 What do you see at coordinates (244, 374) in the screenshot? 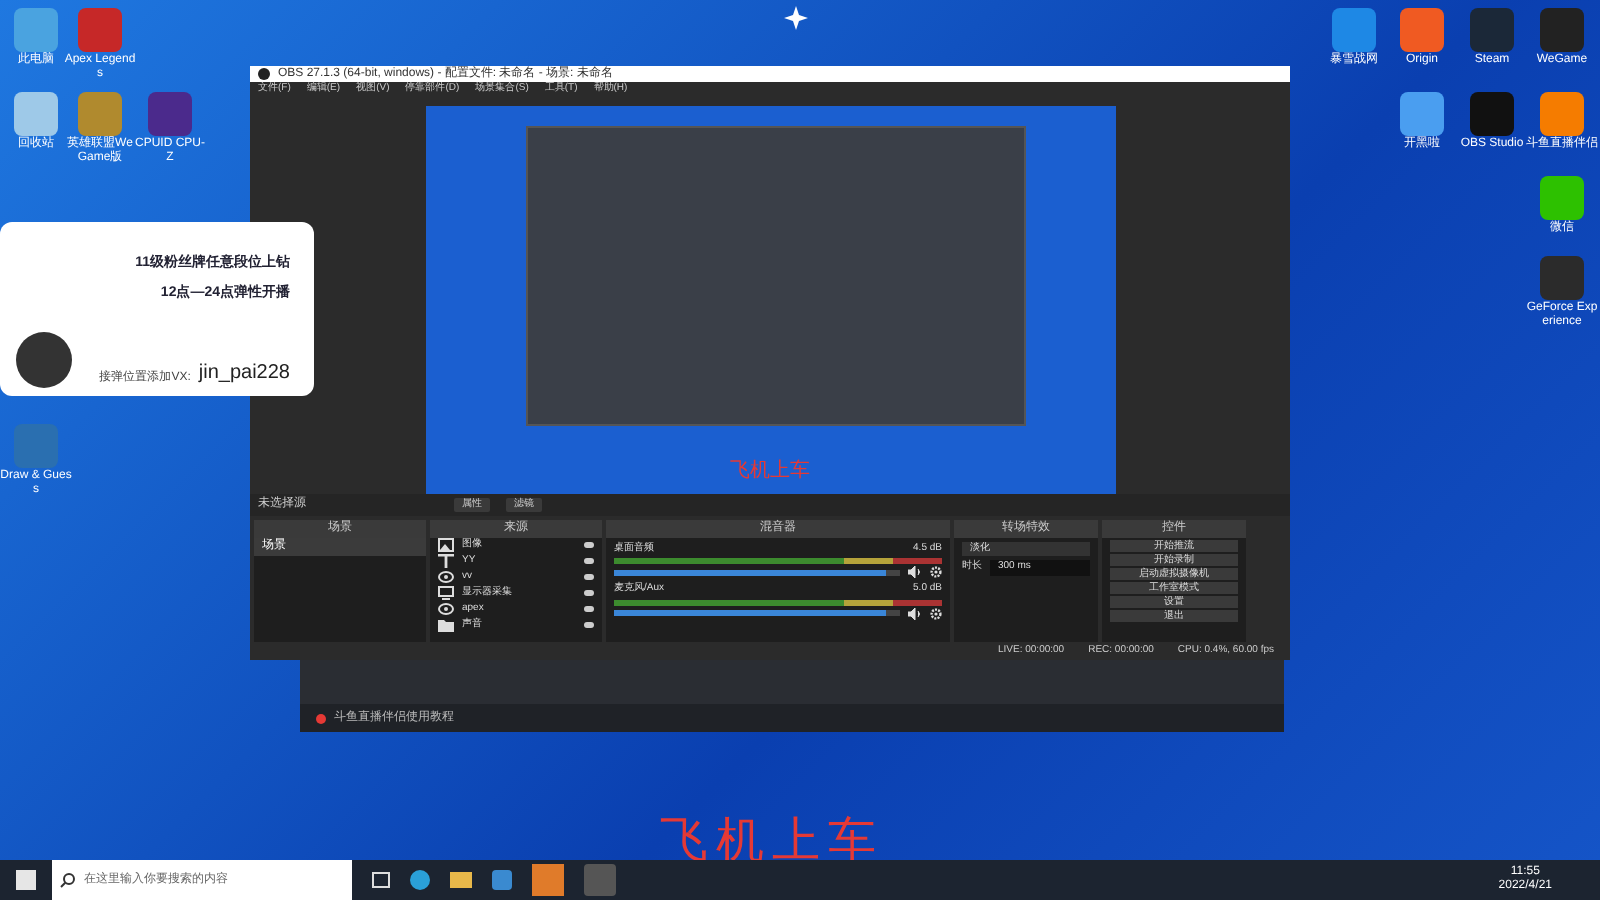
I see `contact-id: jin_pai228` at bounding box center [244, 374].